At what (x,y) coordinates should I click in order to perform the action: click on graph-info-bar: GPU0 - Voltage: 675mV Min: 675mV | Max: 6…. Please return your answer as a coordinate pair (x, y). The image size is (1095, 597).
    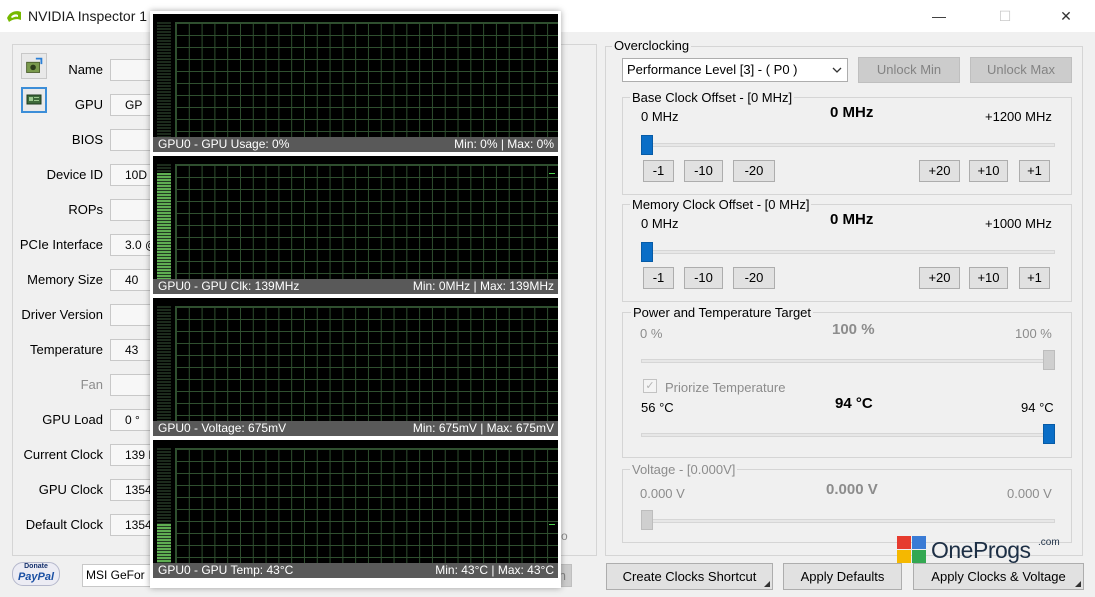
    Looking at the image, I should click on (355, 428).